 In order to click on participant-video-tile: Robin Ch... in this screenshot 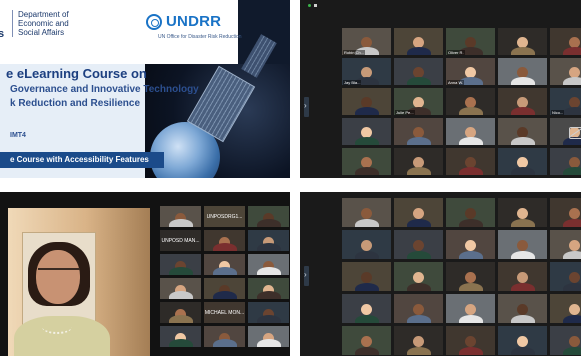, I will do `click(366, 41)`.